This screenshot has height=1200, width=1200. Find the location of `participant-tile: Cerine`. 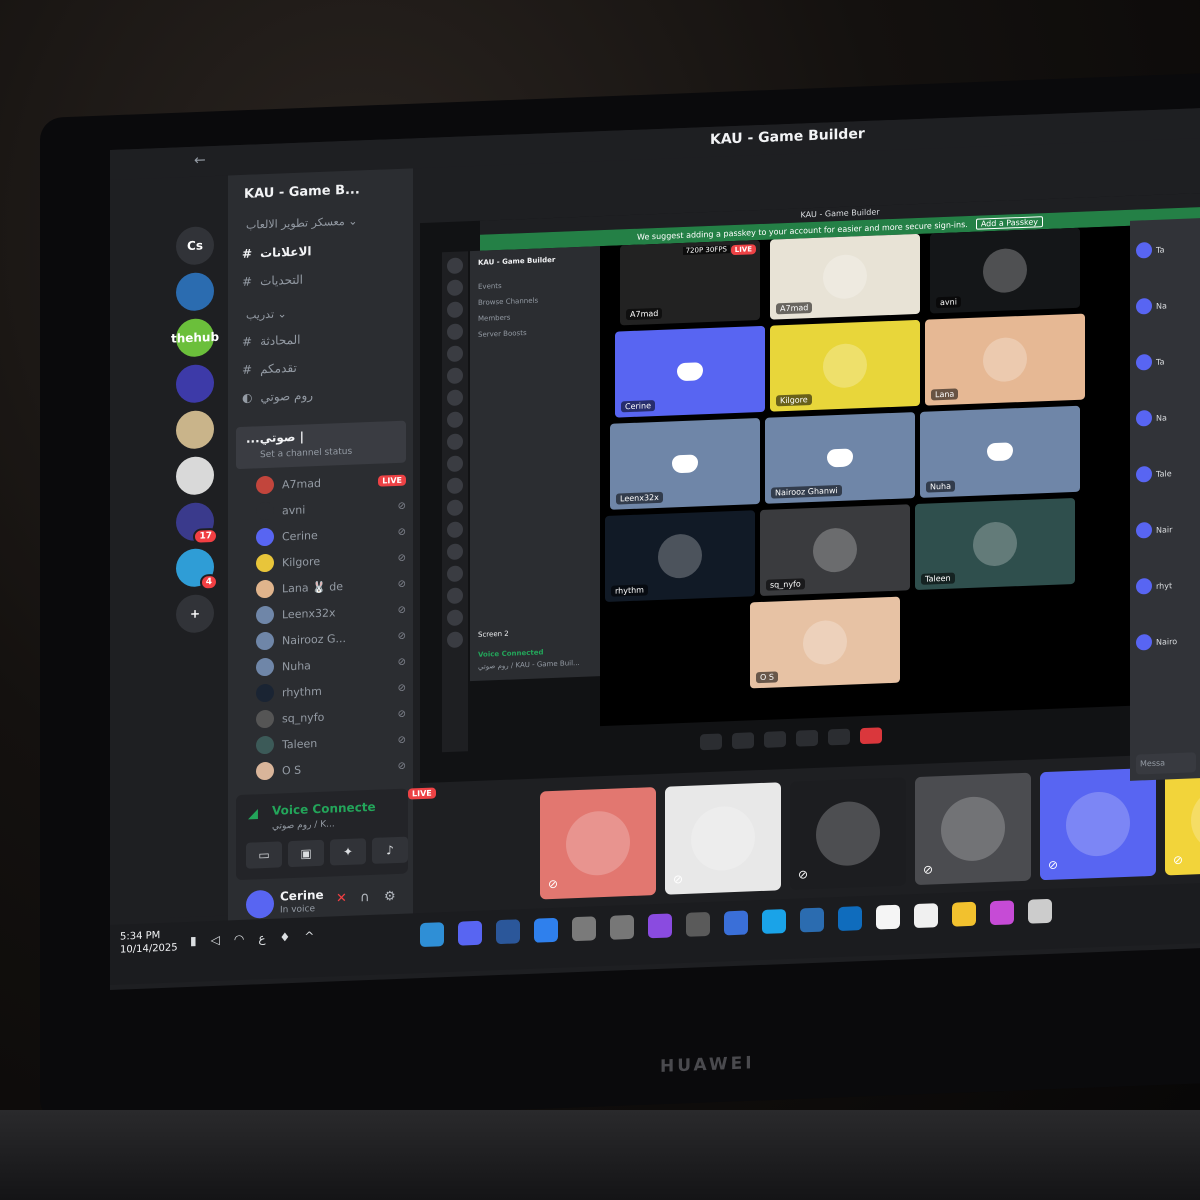

participant-tile: Cerine is located at coordinates (690, 371).